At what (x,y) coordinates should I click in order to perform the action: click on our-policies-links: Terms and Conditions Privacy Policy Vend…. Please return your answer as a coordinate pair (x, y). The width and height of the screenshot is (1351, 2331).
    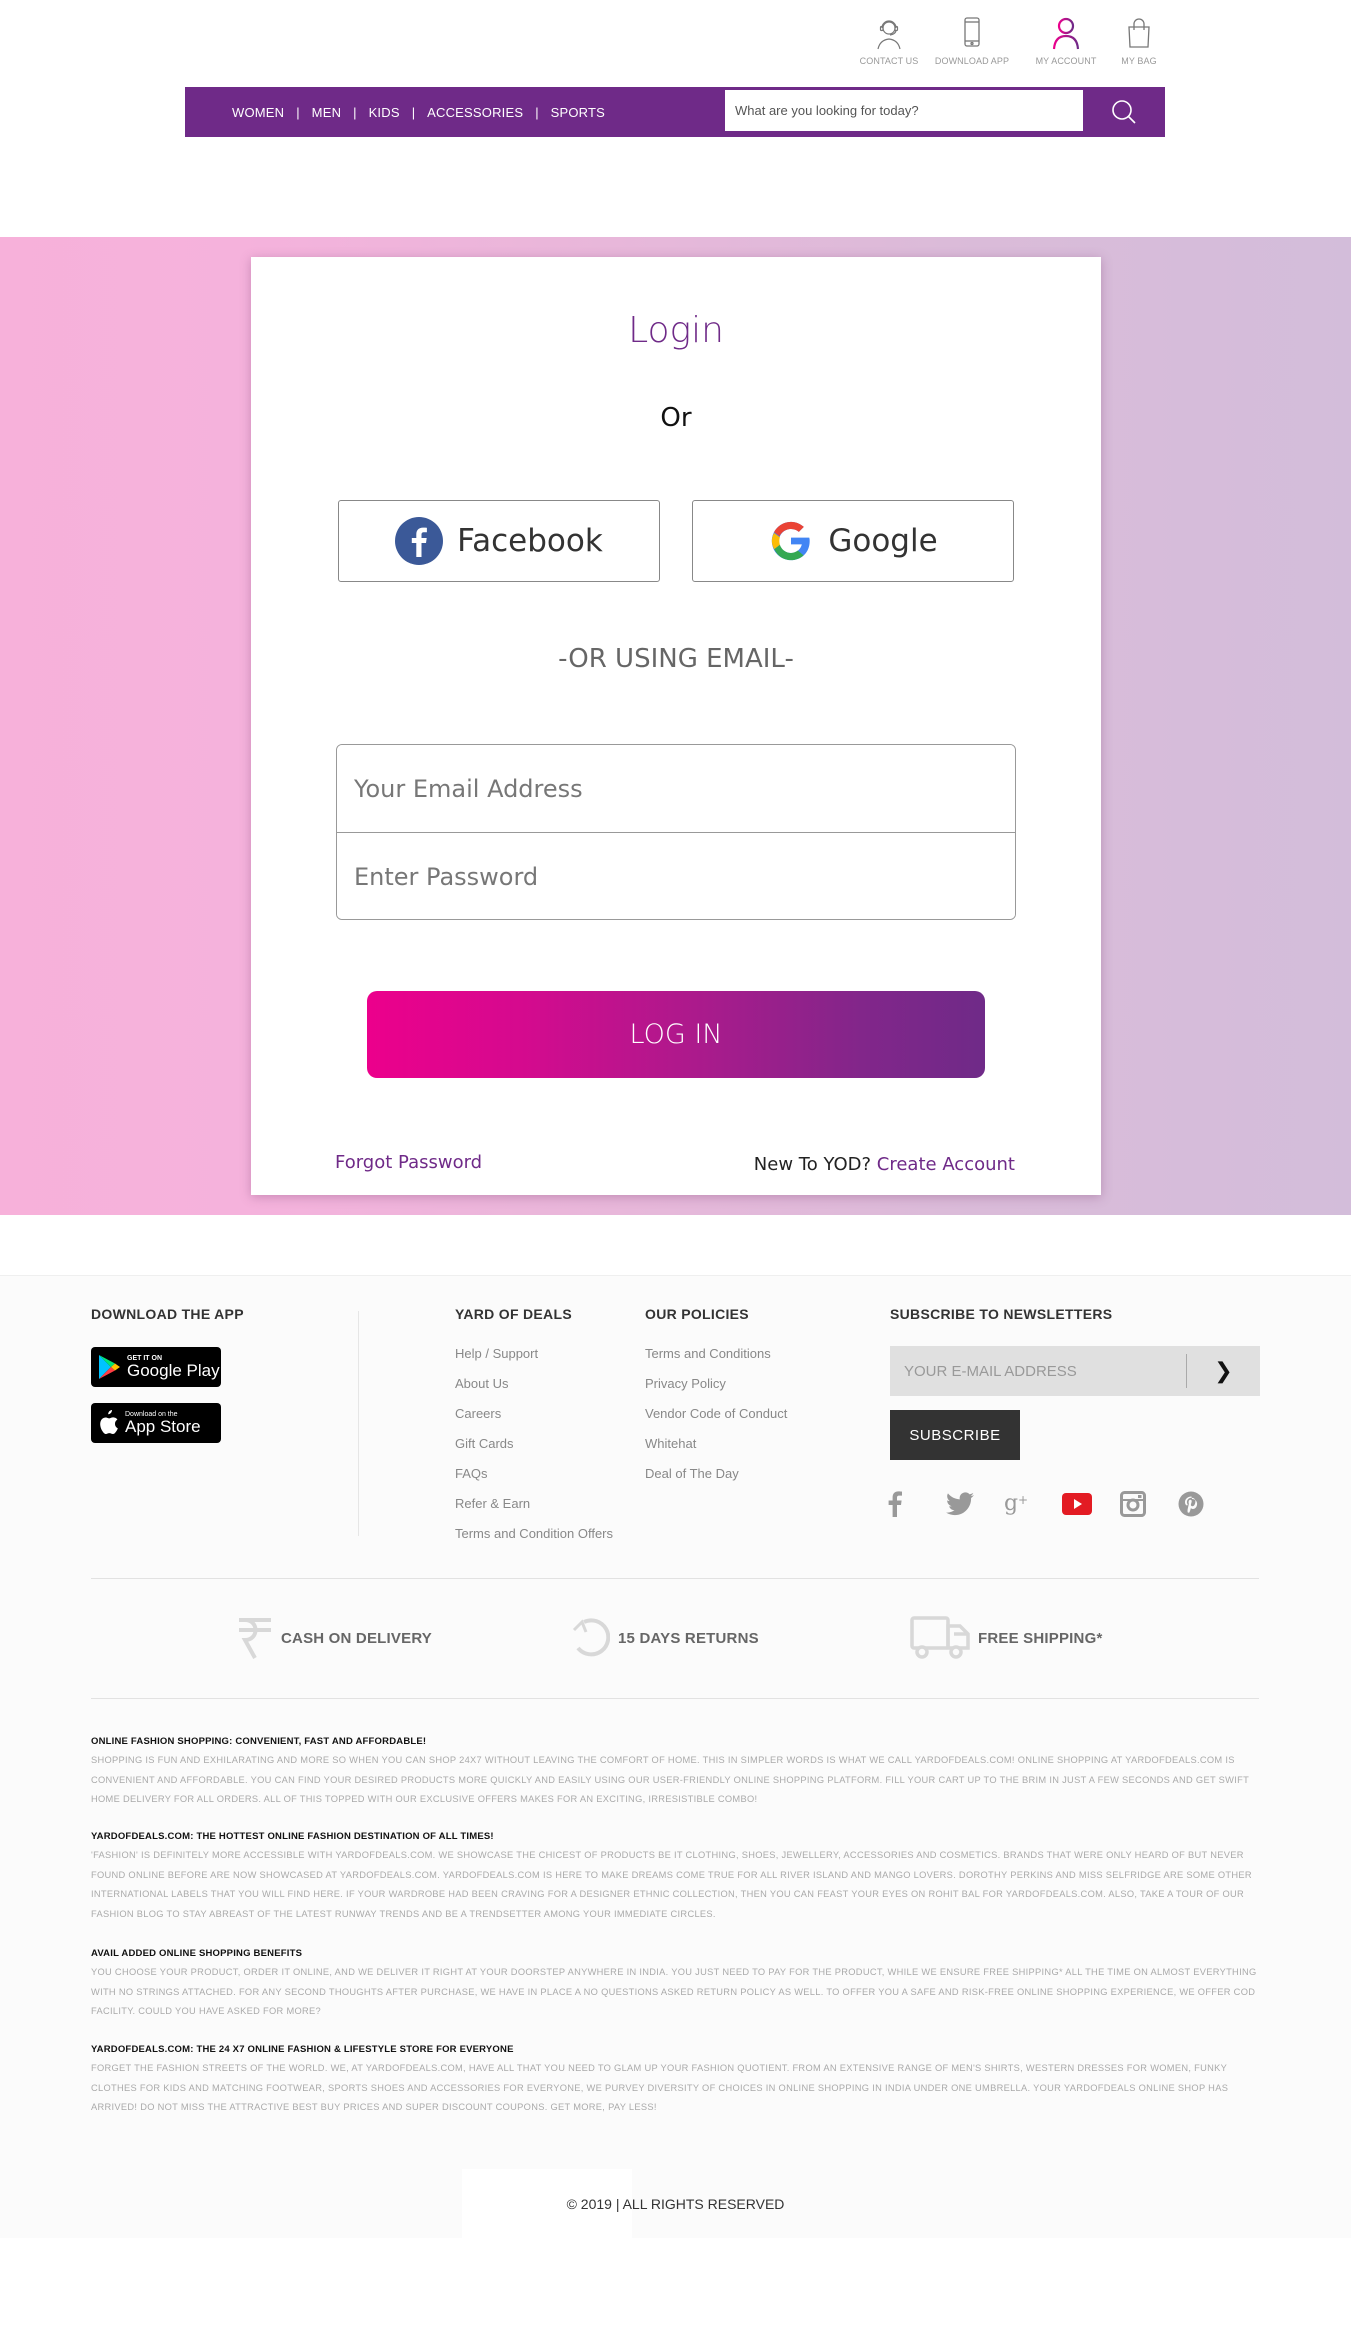
    Looking at the image, I should click on (716, 1421).